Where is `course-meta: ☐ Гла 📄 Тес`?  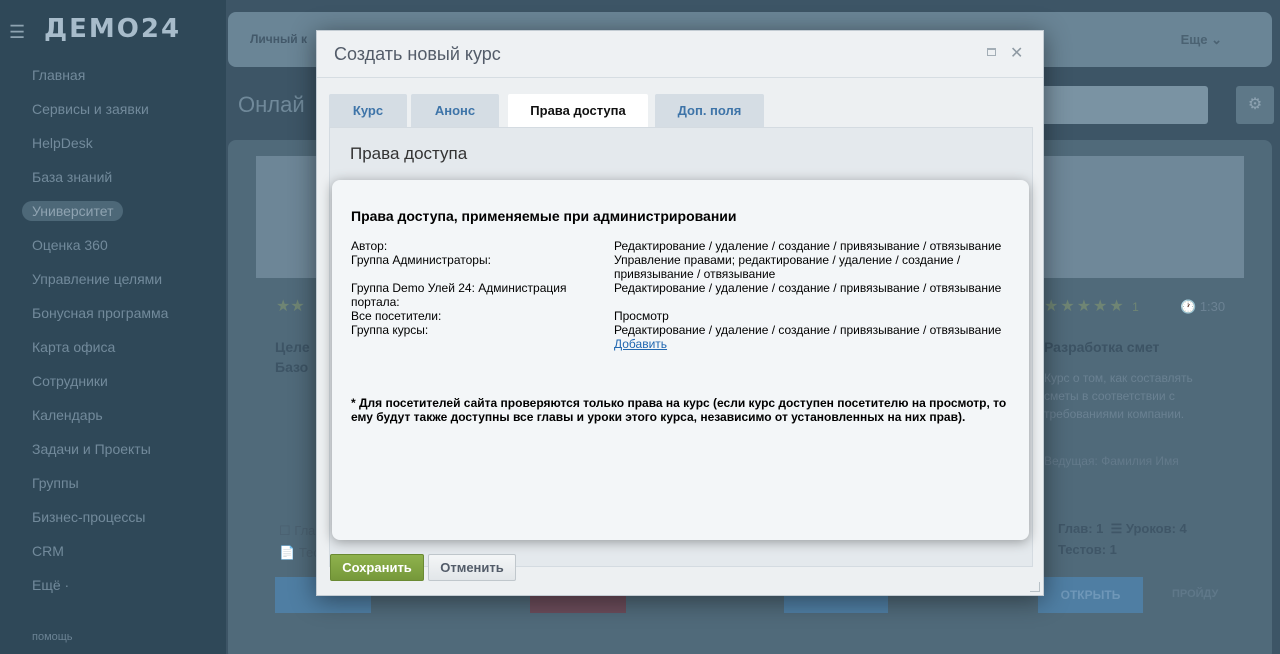 course-meta: ☐ Гла 📄 Тес is located at coordinates (299, 541).